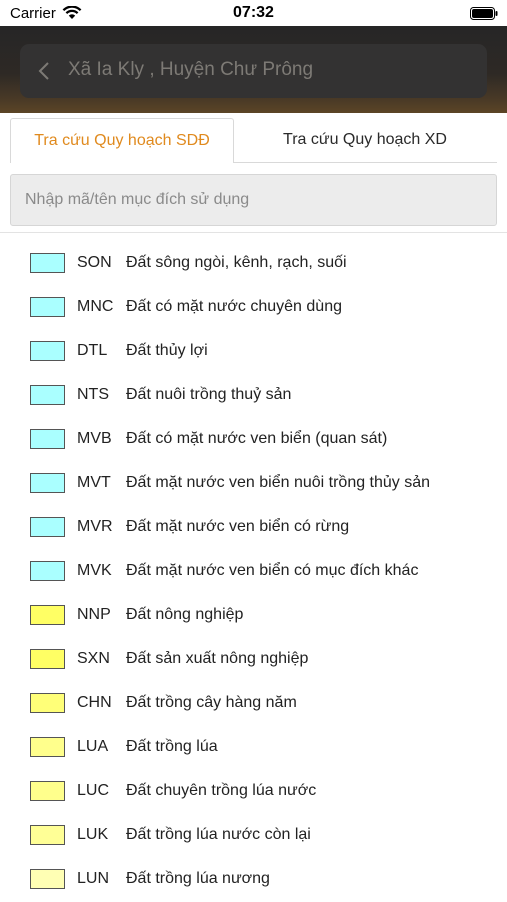 The width and height of the screenshot is (507, 902). I want to click on header: Xã Ia Kly , Huyện Chư Prông, so click(253, 69).